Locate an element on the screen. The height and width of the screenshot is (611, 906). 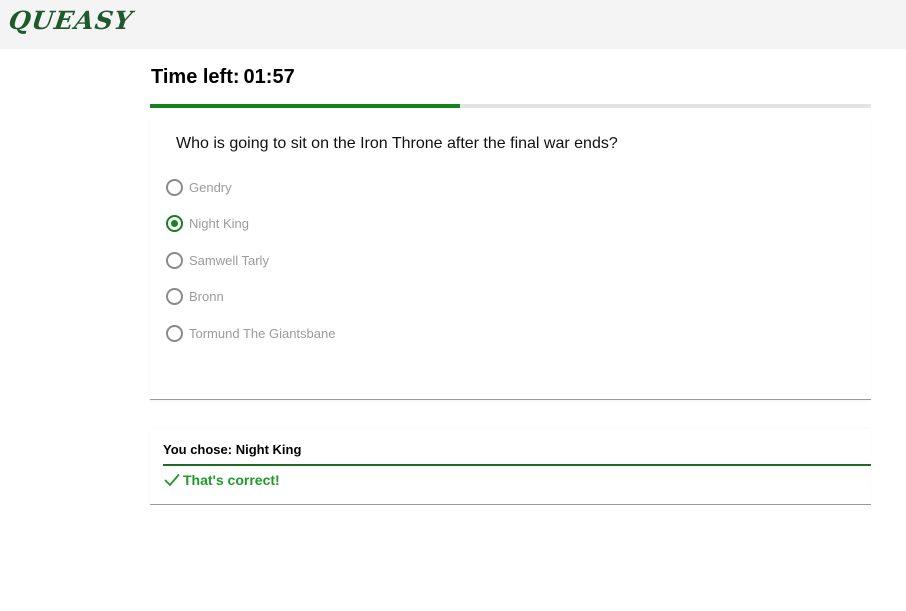
timer: Time left: 01:57 is located at coordinates (223, 77).